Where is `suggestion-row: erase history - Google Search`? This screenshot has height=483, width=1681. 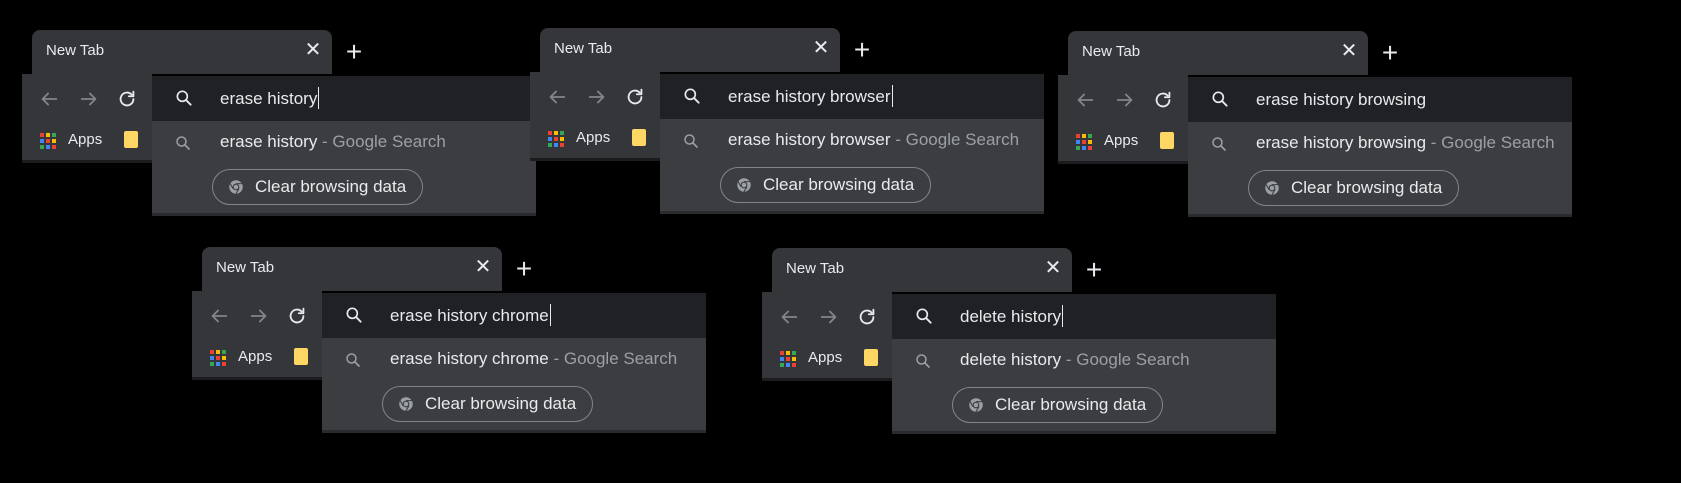 suggestion-row: erase history - Google Search is located at coordinates (344, 142).